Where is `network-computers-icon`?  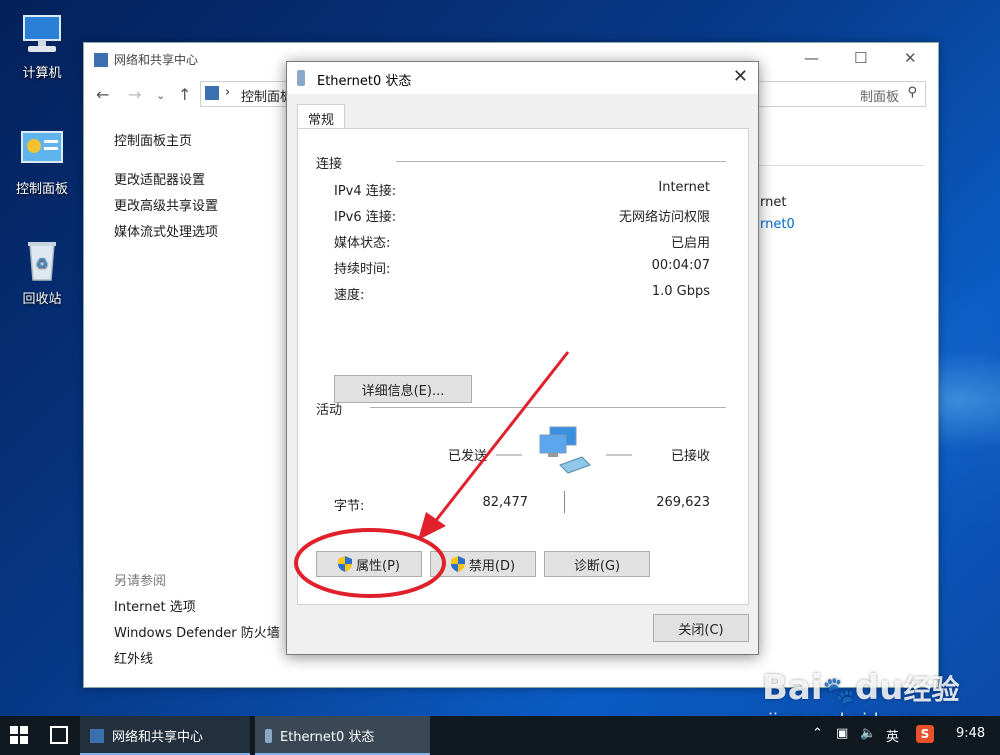 network-computers-icon is located at coordinates (566, 450).